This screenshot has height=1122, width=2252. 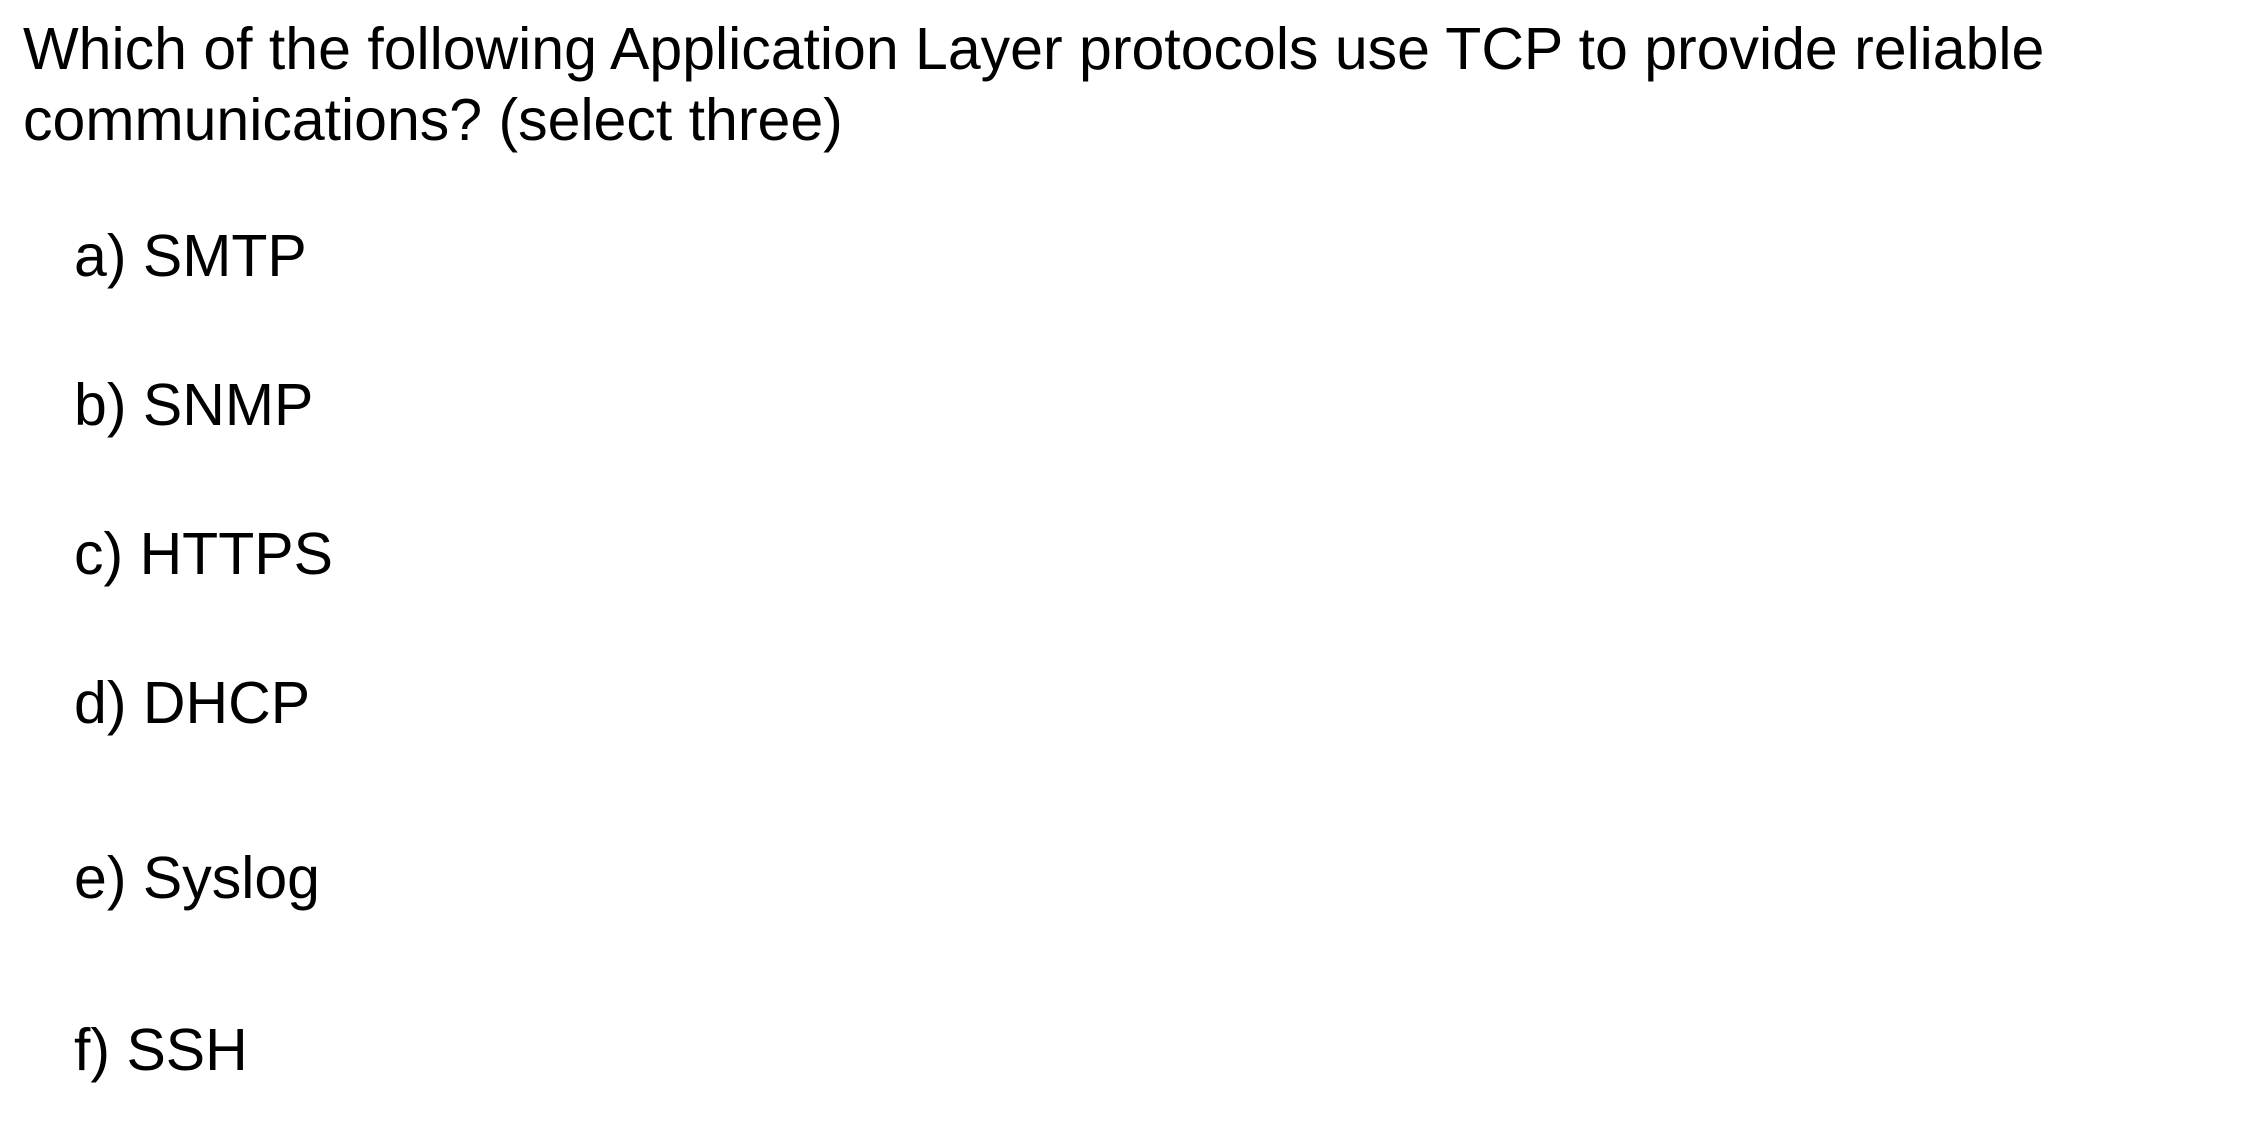 I want to click on option-label: HTTPS, so click(x=236, y=554).